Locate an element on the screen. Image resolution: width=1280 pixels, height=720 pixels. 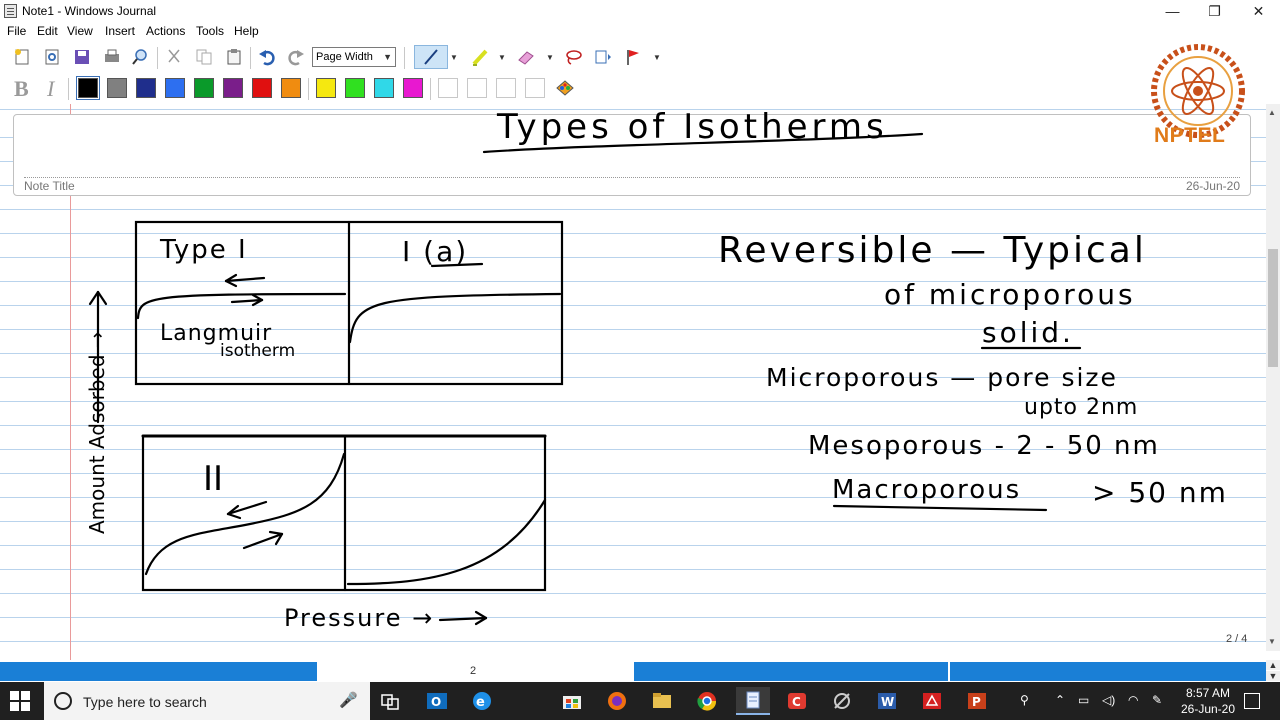
firefox-icon is located at coordinates (617, 701).